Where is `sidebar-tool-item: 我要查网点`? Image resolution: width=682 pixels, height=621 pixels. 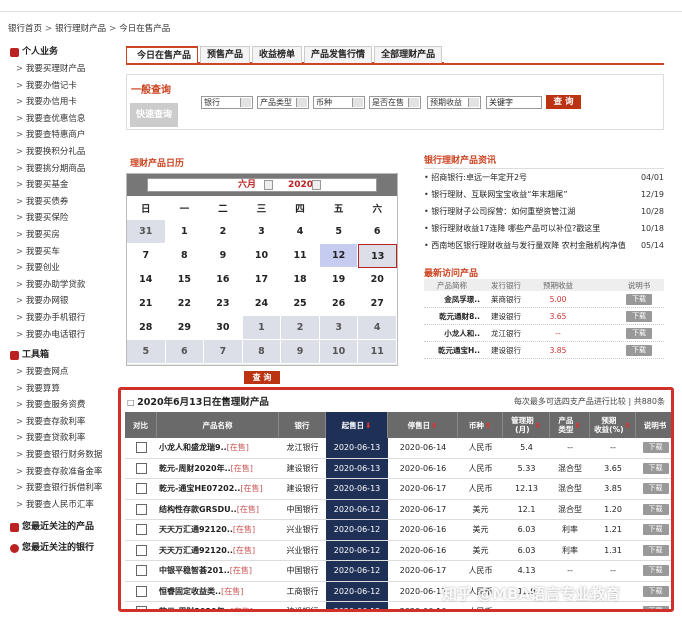
sidebar-tool-item: 我要查网点 is located at coordinates (62, 372).